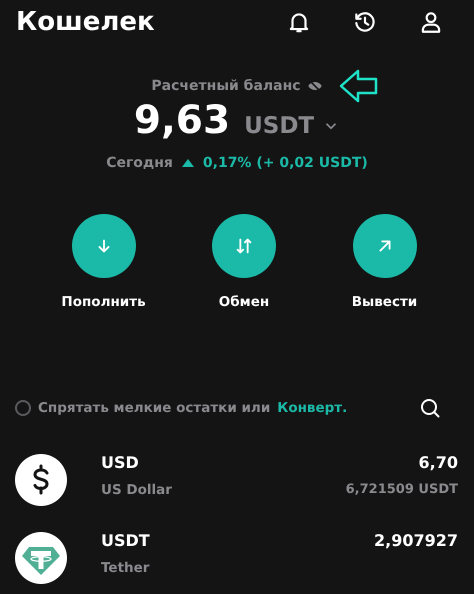 The width and height of the screenshot is (474, 594). What do you see at coordinates (41, 558) in the screenshot?
I see `tether-coin-icon` at bounding box center [41, 558].